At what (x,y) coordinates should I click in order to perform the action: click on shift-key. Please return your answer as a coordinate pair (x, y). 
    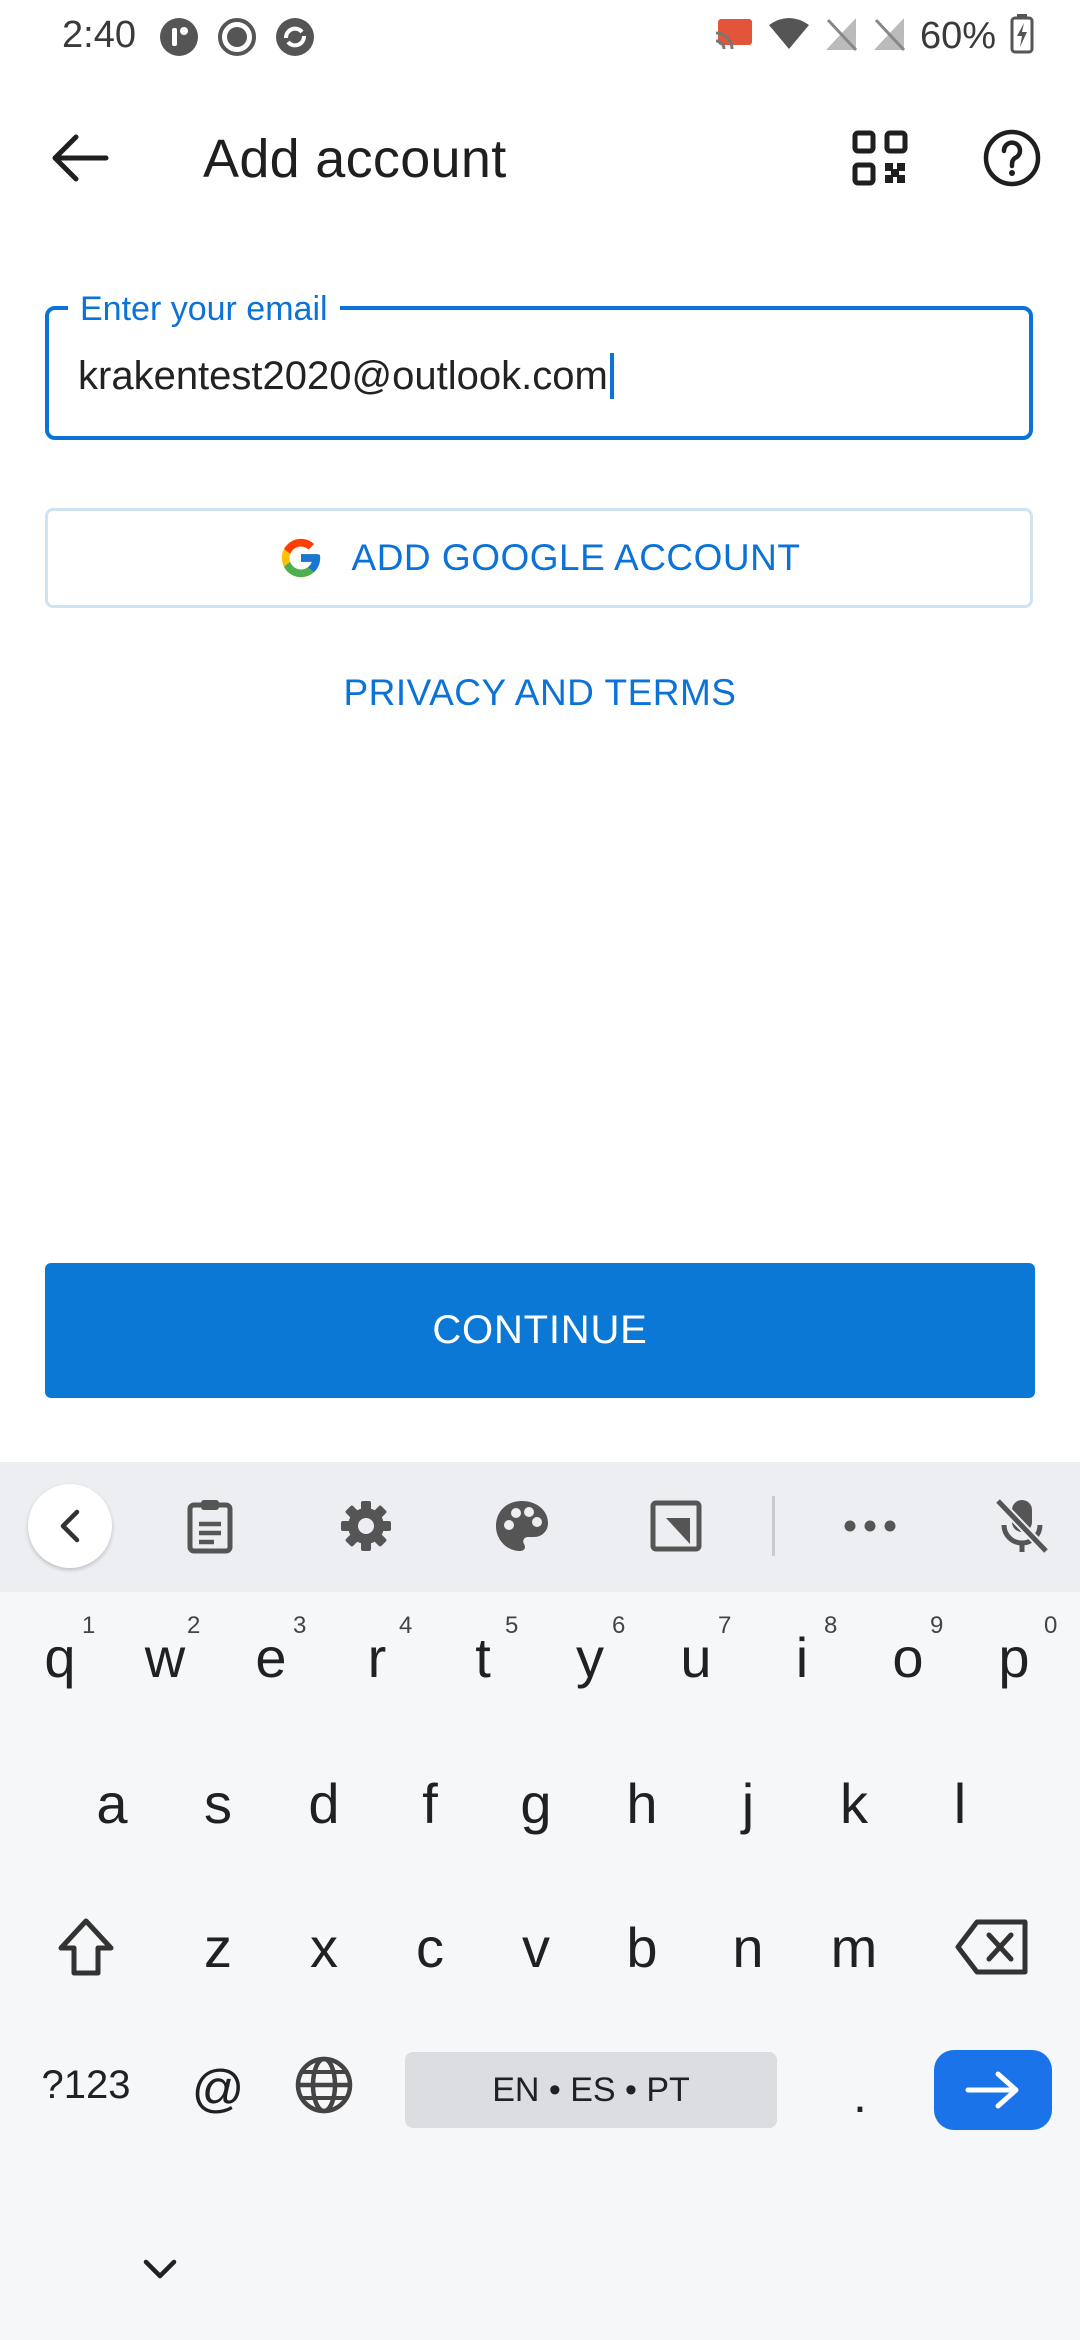
    Looking at the image, I should click on (86, 1947).